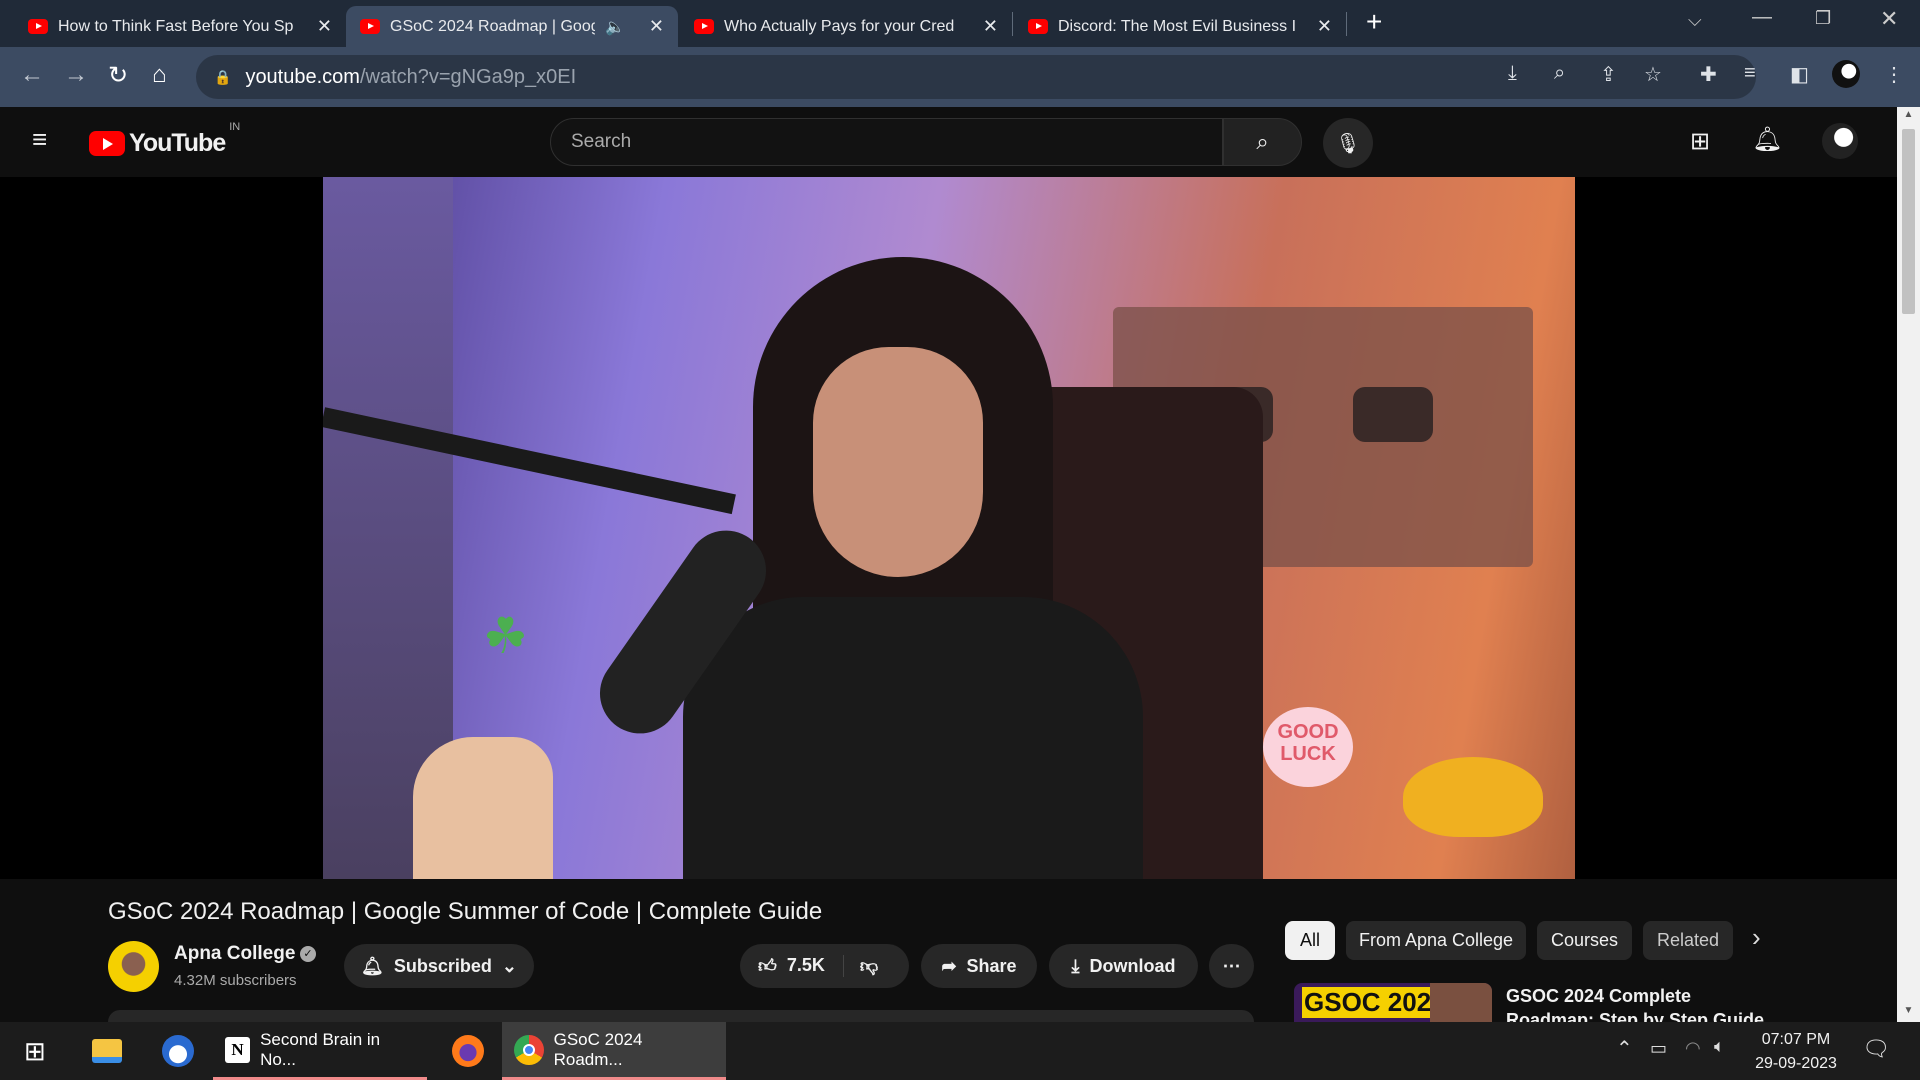 The image size is (1920, 1080). What do you see at coordinates (792, 966) in the screenshot?
I see `like-button: 👍︎ 7.5K` at bounding box center [792, 966].